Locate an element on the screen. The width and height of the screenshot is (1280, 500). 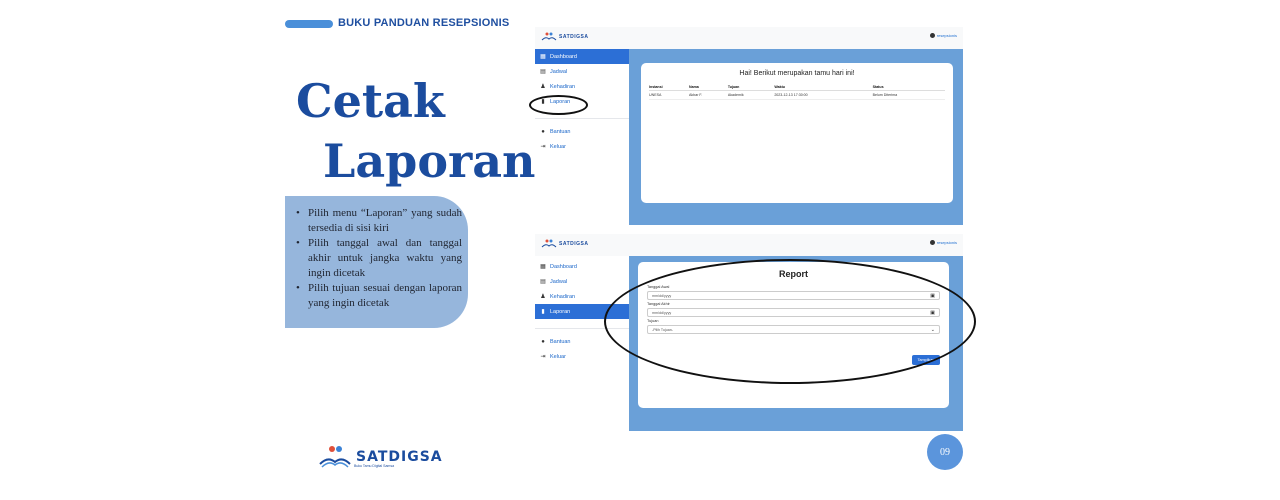
dashboard-greeting: Hai! Berikut merupakan tamu hari ini! is located at coordinates (797, 73).